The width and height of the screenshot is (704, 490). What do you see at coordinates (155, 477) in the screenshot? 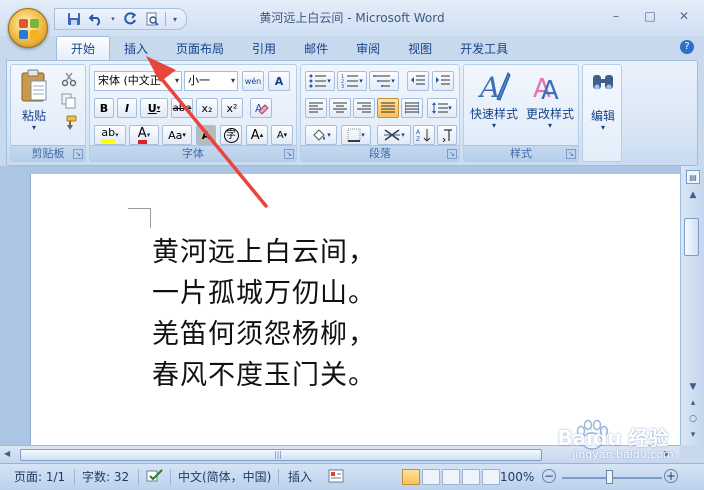
I see `proofing-status` at bounding box center [155, 477].